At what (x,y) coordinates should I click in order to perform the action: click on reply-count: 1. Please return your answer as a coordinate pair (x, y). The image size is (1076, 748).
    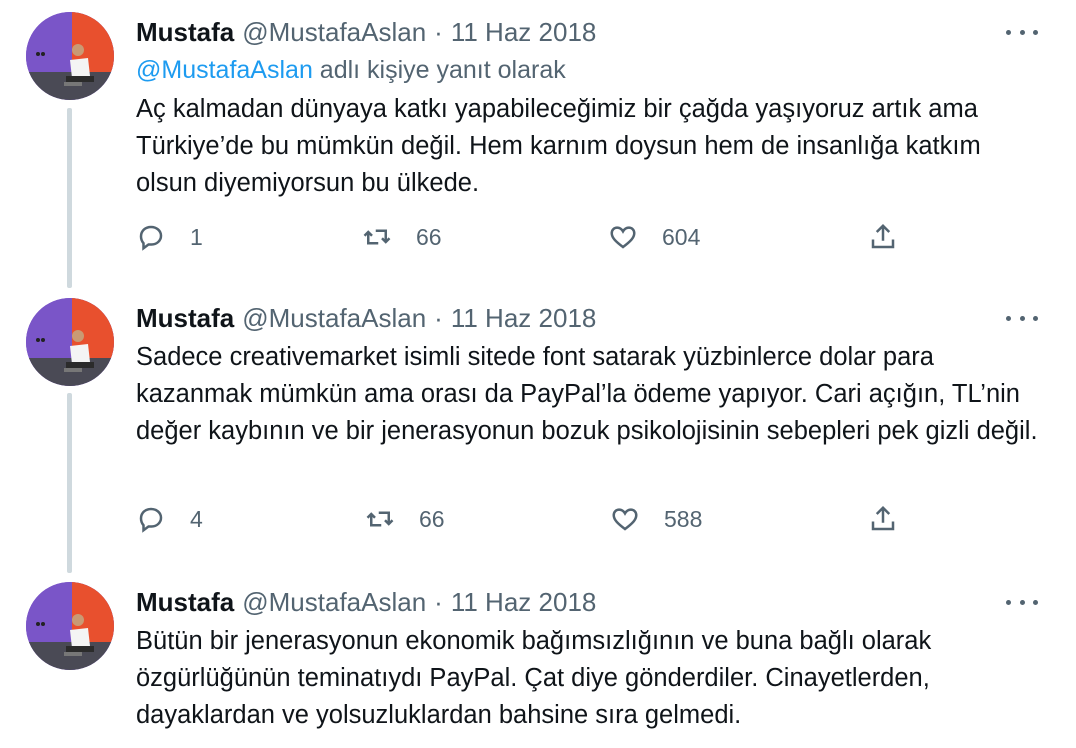
    Looking at the image, I should click on (196, 236).